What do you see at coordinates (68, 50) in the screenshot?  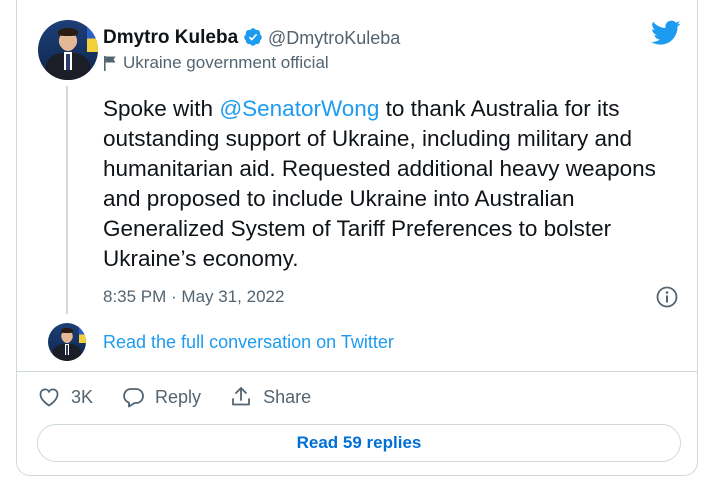 I see `author-avatar` at bounding box center [68, 50].